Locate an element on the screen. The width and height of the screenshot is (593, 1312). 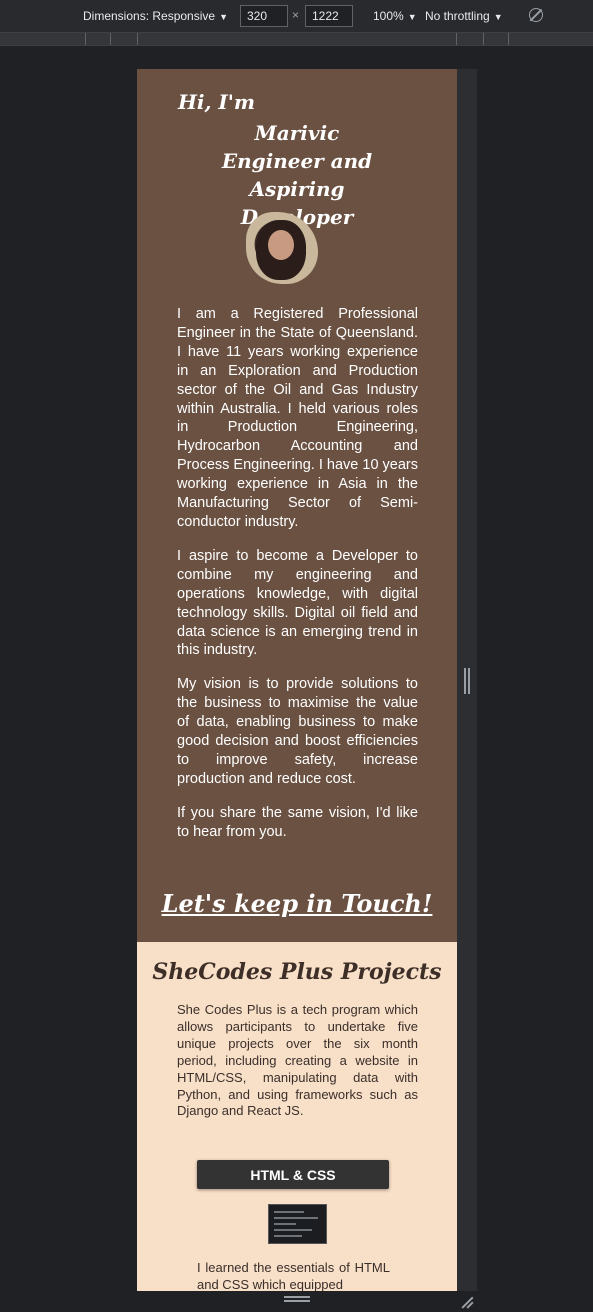
project-thumbnail is located at coordinates (297, 1224).